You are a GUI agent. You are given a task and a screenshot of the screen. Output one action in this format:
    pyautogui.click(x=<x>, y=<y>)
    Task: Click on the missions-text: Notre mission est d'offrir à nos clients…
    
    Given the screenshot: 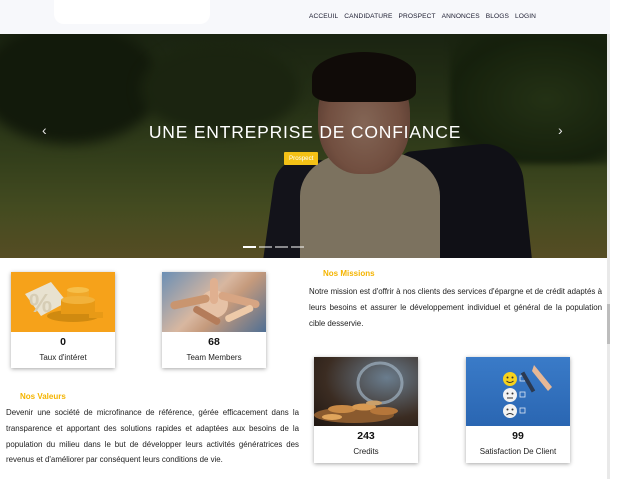 What is the action you would take?
    pyautogui.click(x=455, y=307)
    